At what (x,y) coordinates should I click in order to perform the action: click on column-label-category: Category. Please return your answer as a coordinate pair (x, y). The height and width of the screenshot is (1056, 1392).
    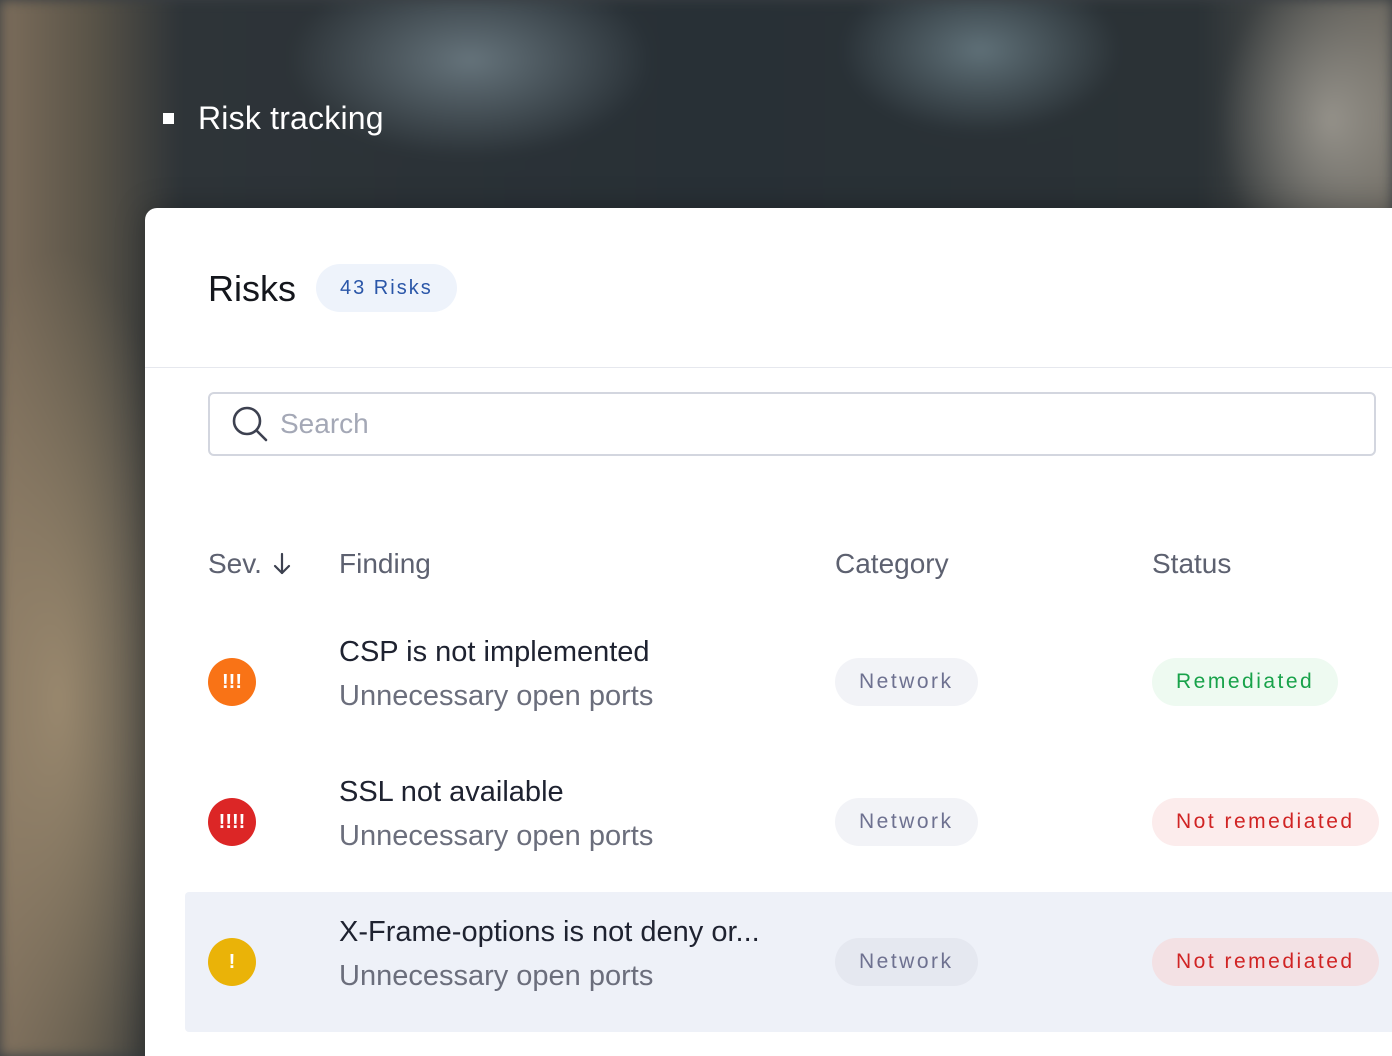
    Looking at the image, I should click on (892, 563).